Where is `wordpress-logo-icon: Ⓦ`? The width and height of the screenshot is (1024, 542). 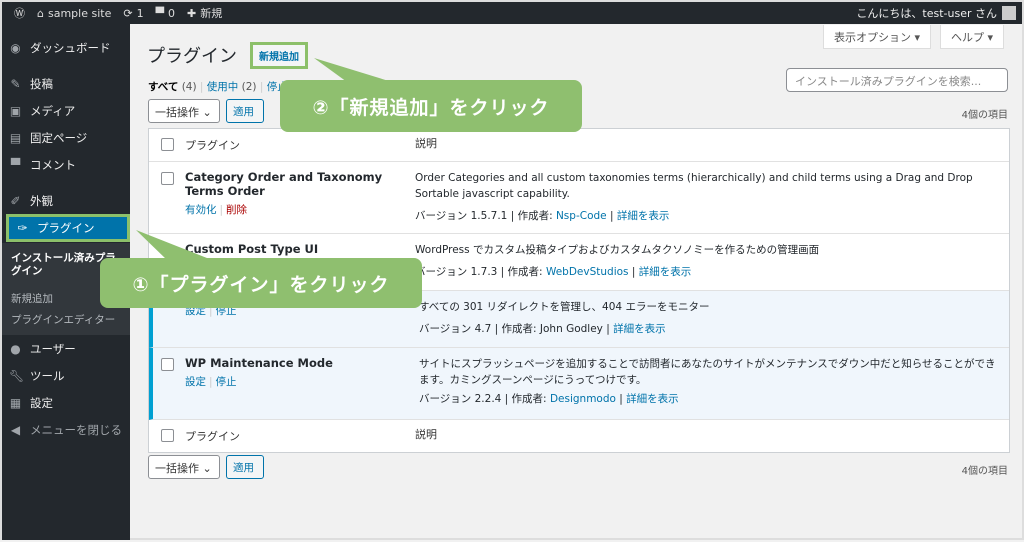
wordpress-logo-icon: Ⓦ is located at coordinates (19, 13).